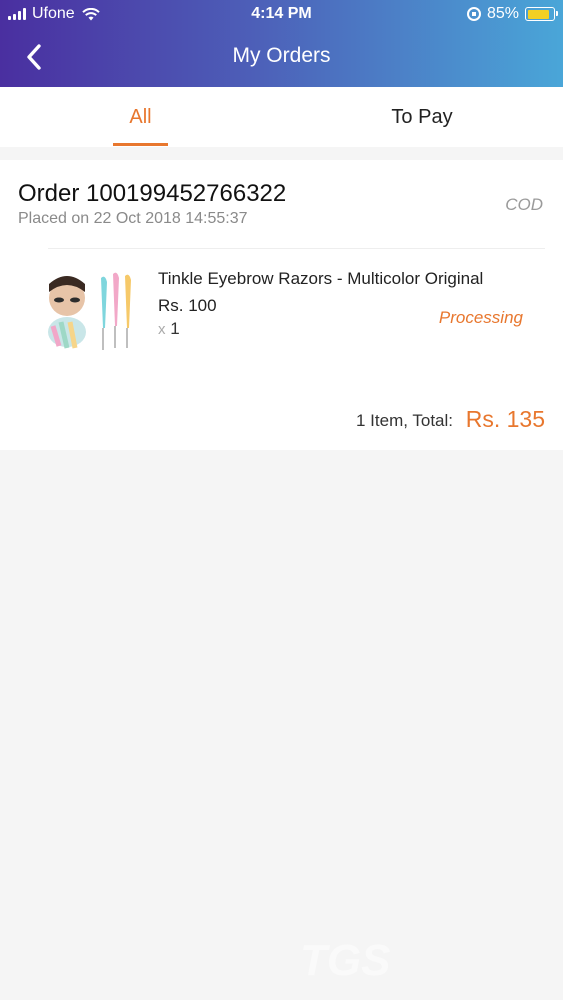 The width and height of the screenshot is (563, 1000). I want to click on page-title: My Orders, so click(281, 55).